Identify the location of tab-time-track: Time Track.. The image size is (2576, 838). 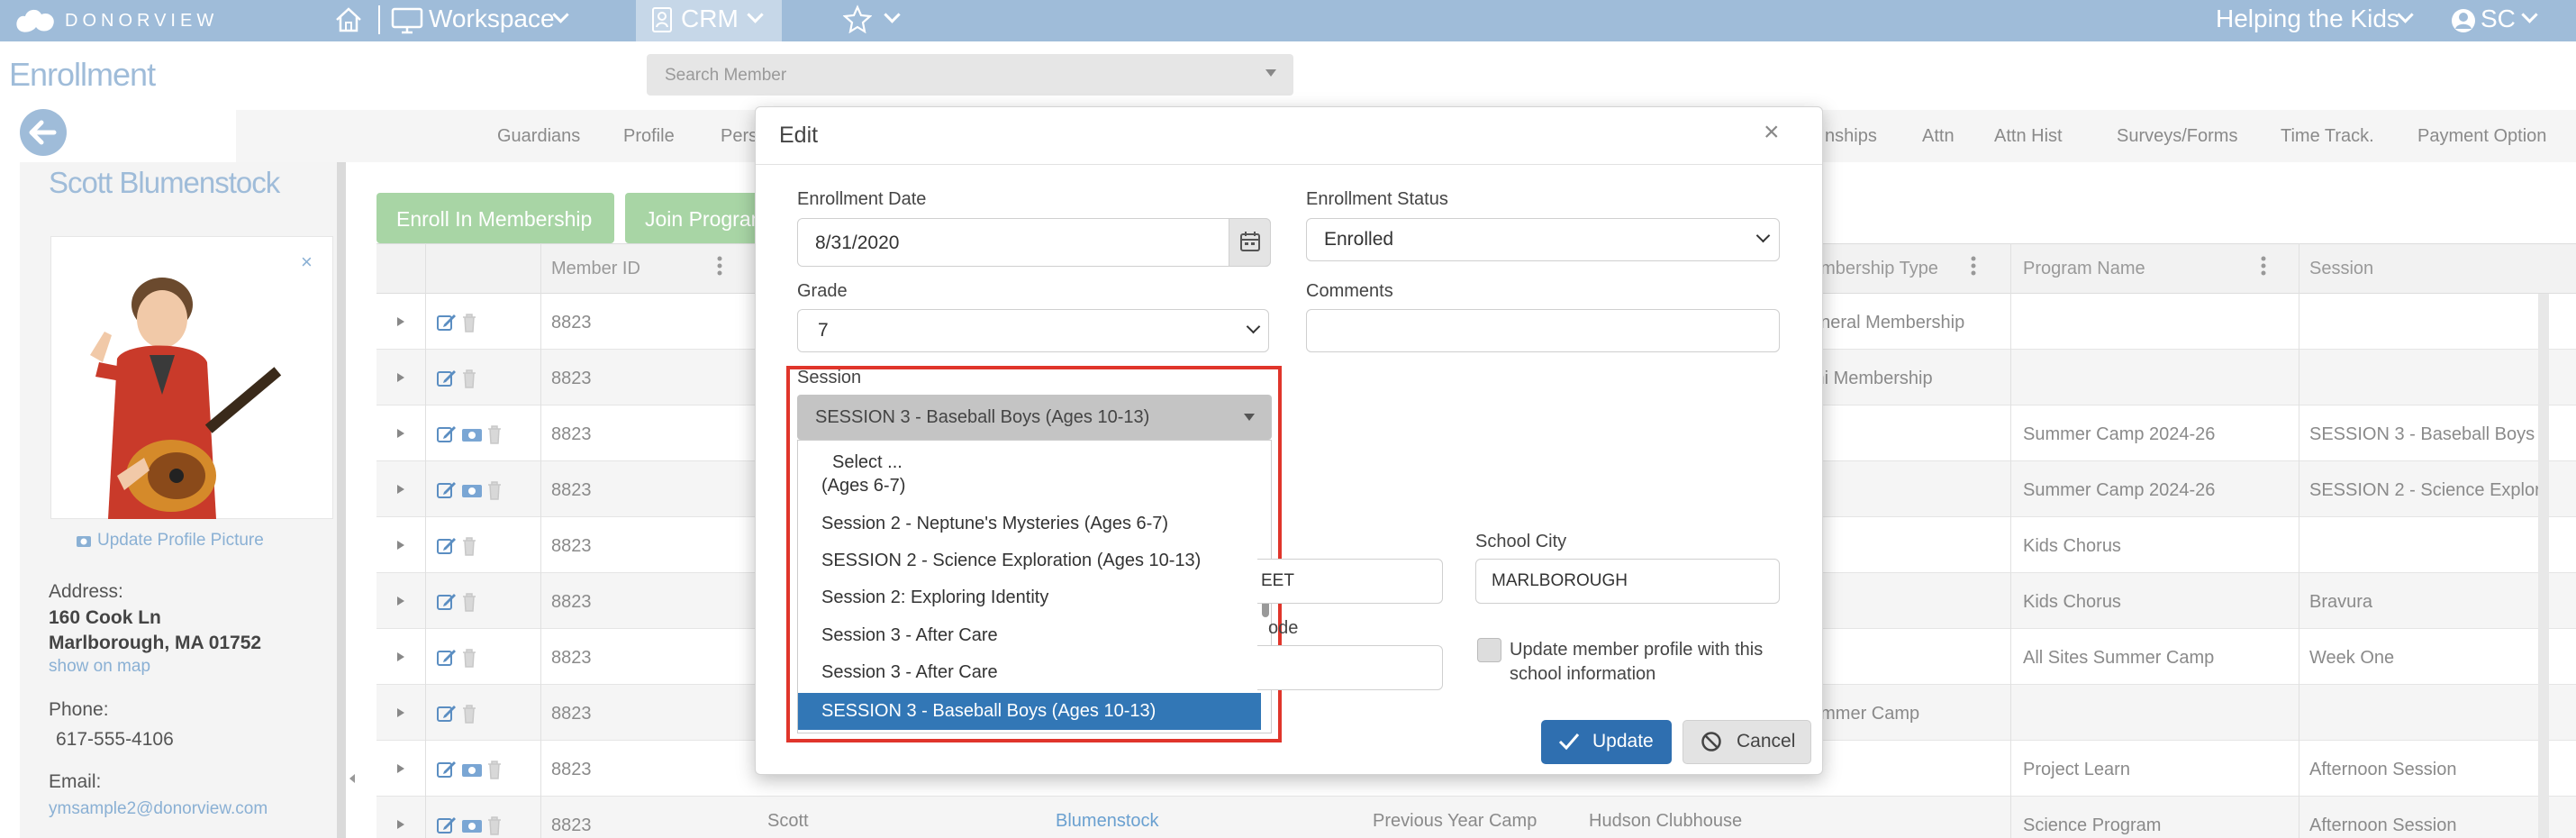
(2328, 136).